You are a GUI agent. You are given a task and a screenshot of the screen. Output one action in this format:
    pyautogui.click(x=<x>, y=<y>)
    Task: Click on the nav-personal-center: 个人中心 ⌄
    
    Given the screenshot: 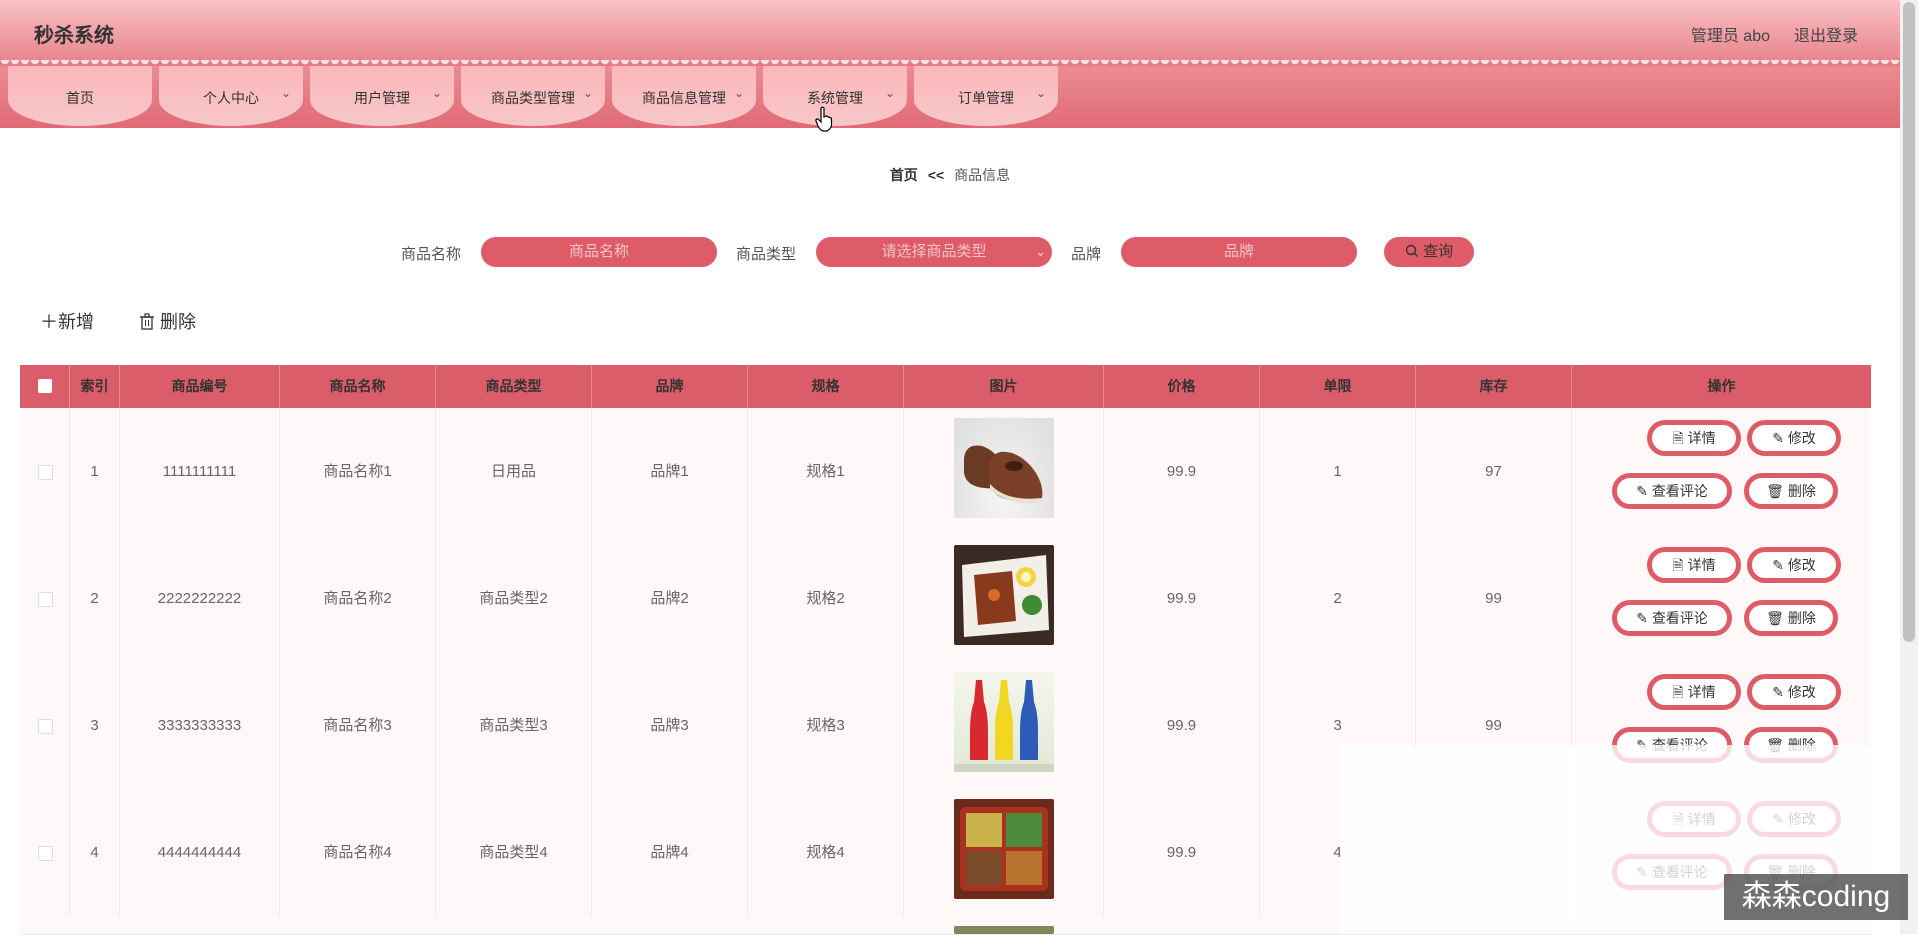 What is the action you would take?
    pyautogui.click(x=231, y=96)
    